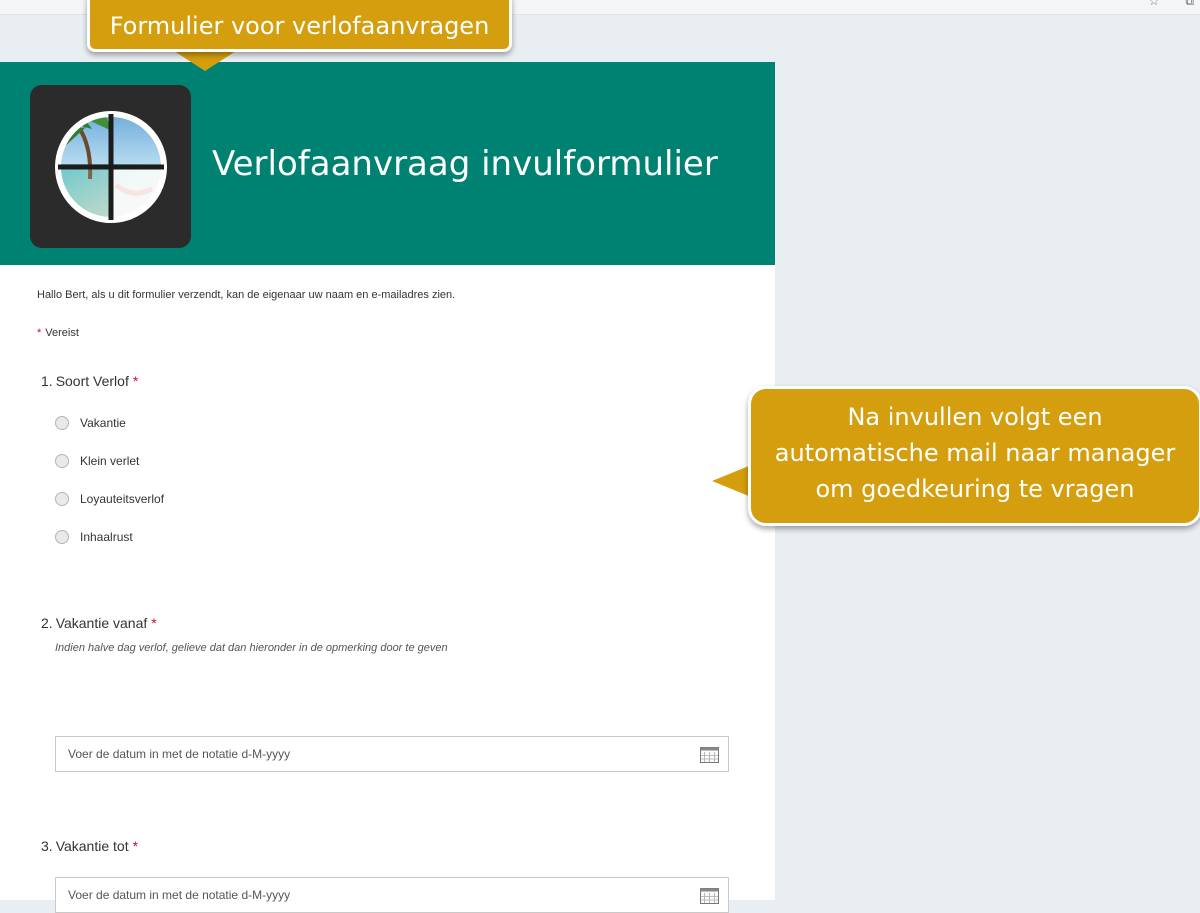 Image resolution: width=1200 pixels, height=913 pixels. I want to click on radio-label: Loyauteitsverlof, so click(122, 499).